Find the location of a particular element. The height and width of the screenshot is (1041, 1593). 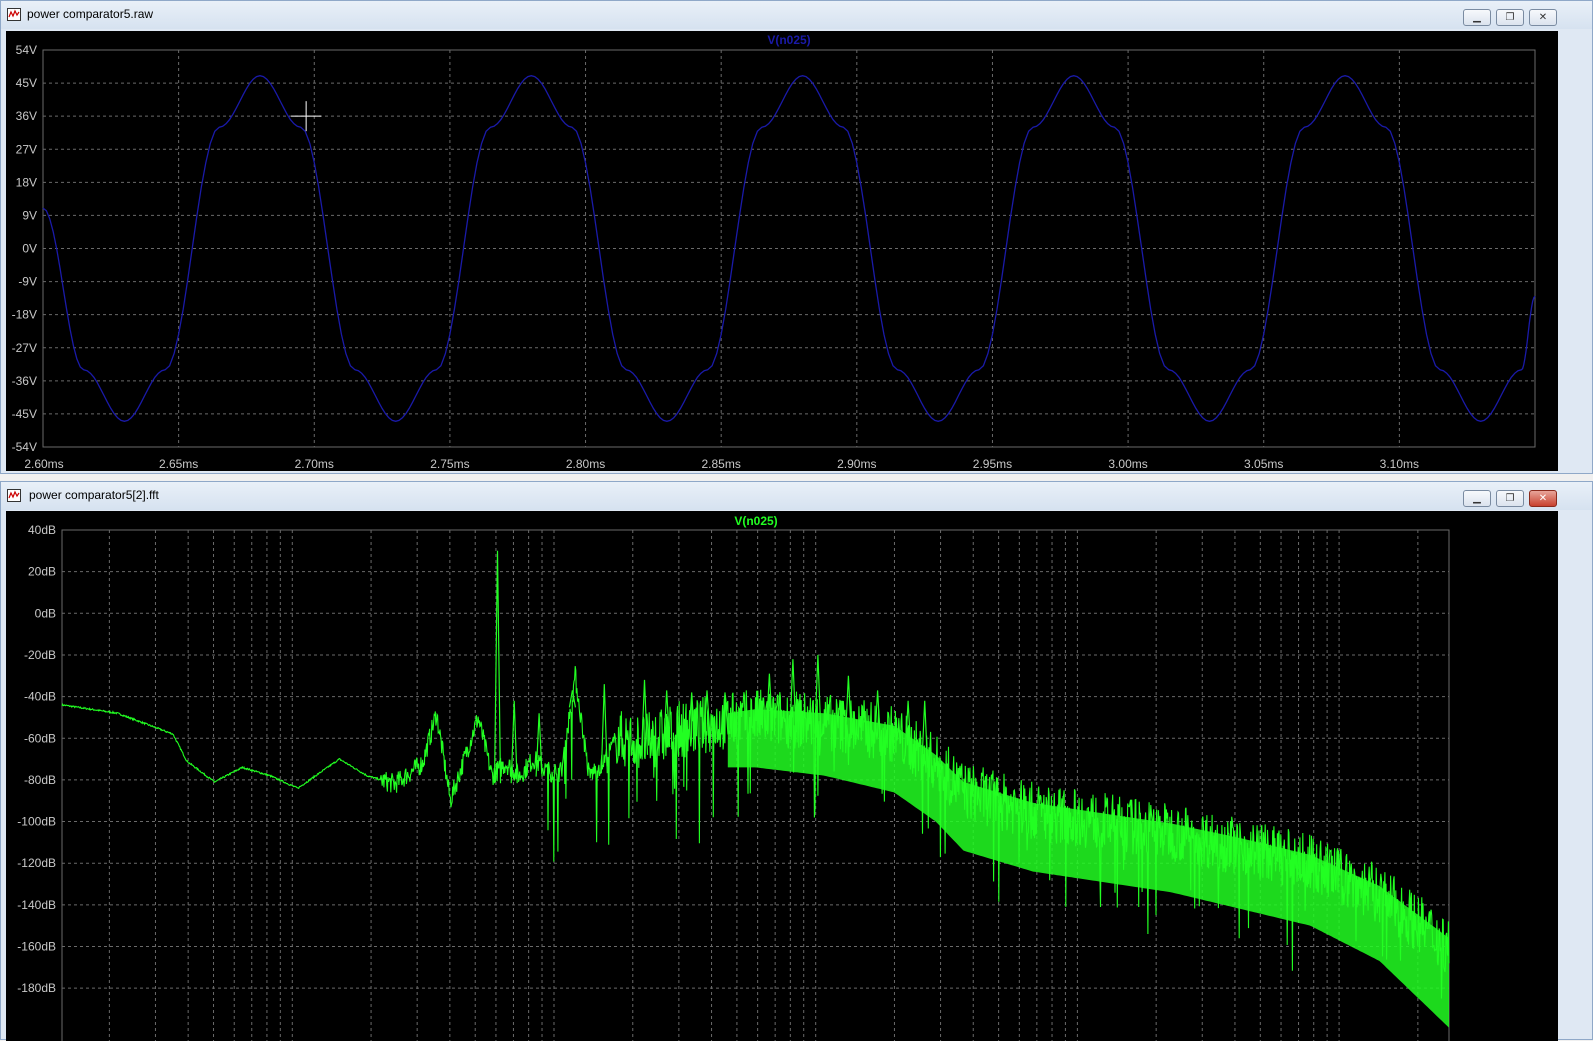

y-tick-label: -160dB is located at coordinates (36, 947).